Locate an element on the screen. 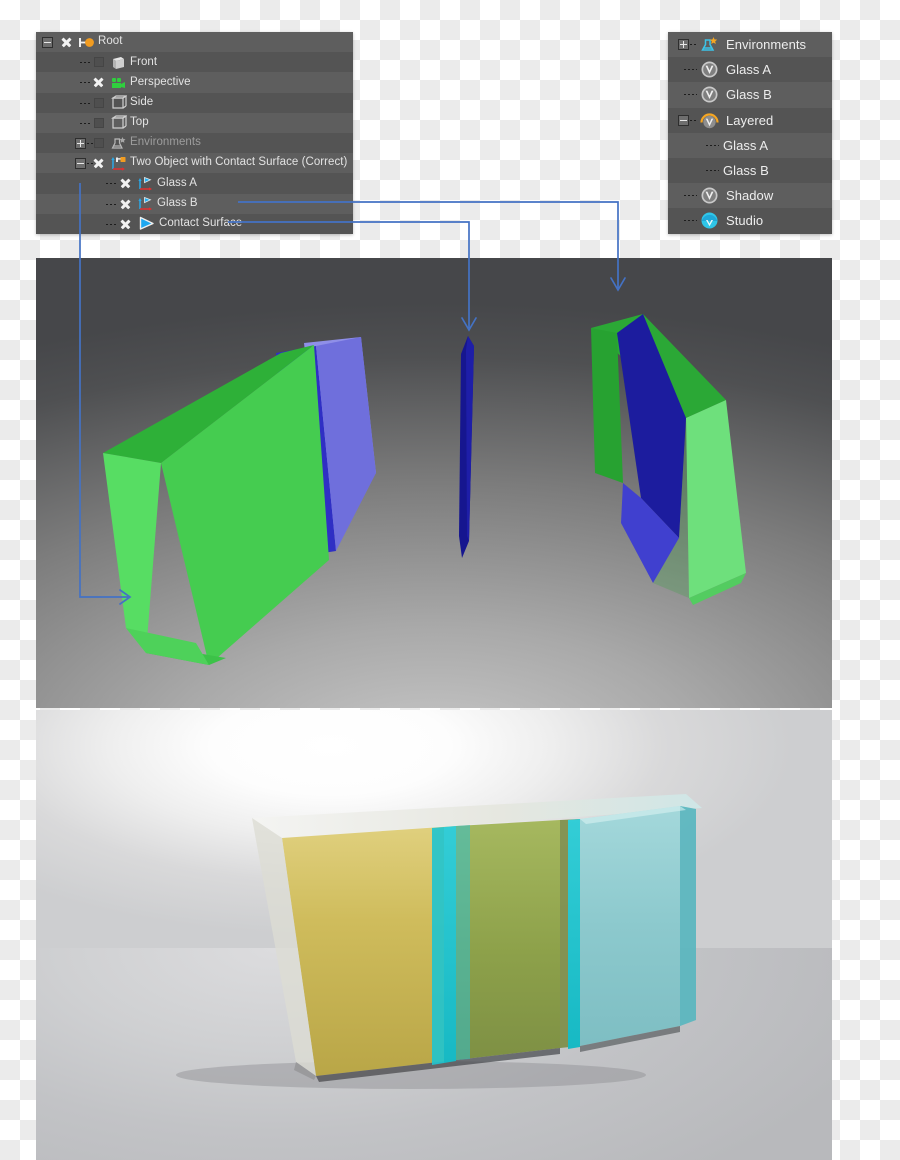 The image size is (900, 1160). contact-surface-sliver is located at coordinates (468, 456).